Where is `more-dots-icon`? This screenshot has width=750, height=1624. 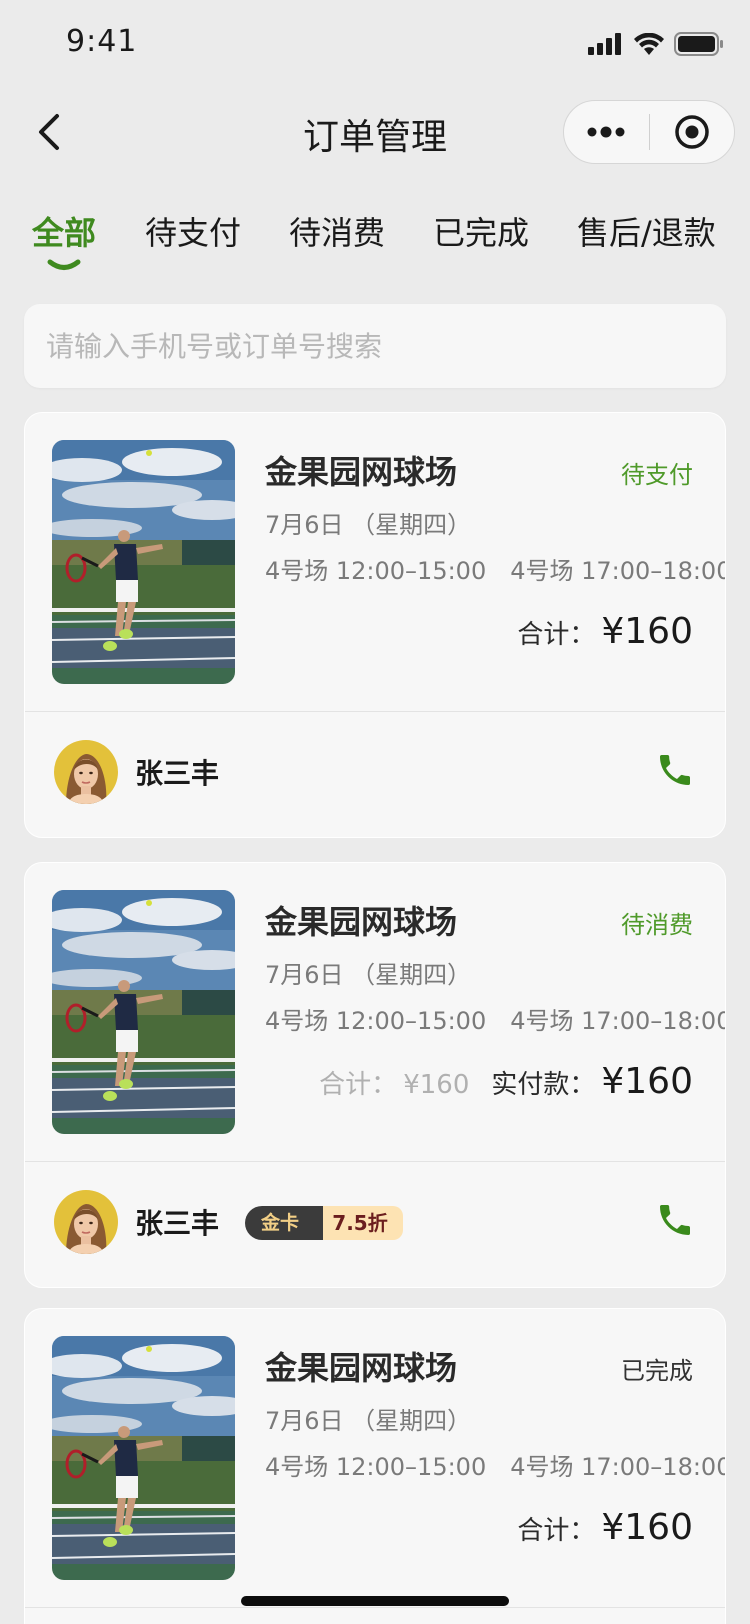 more-dots-icon is located at coordinates (606, 132).